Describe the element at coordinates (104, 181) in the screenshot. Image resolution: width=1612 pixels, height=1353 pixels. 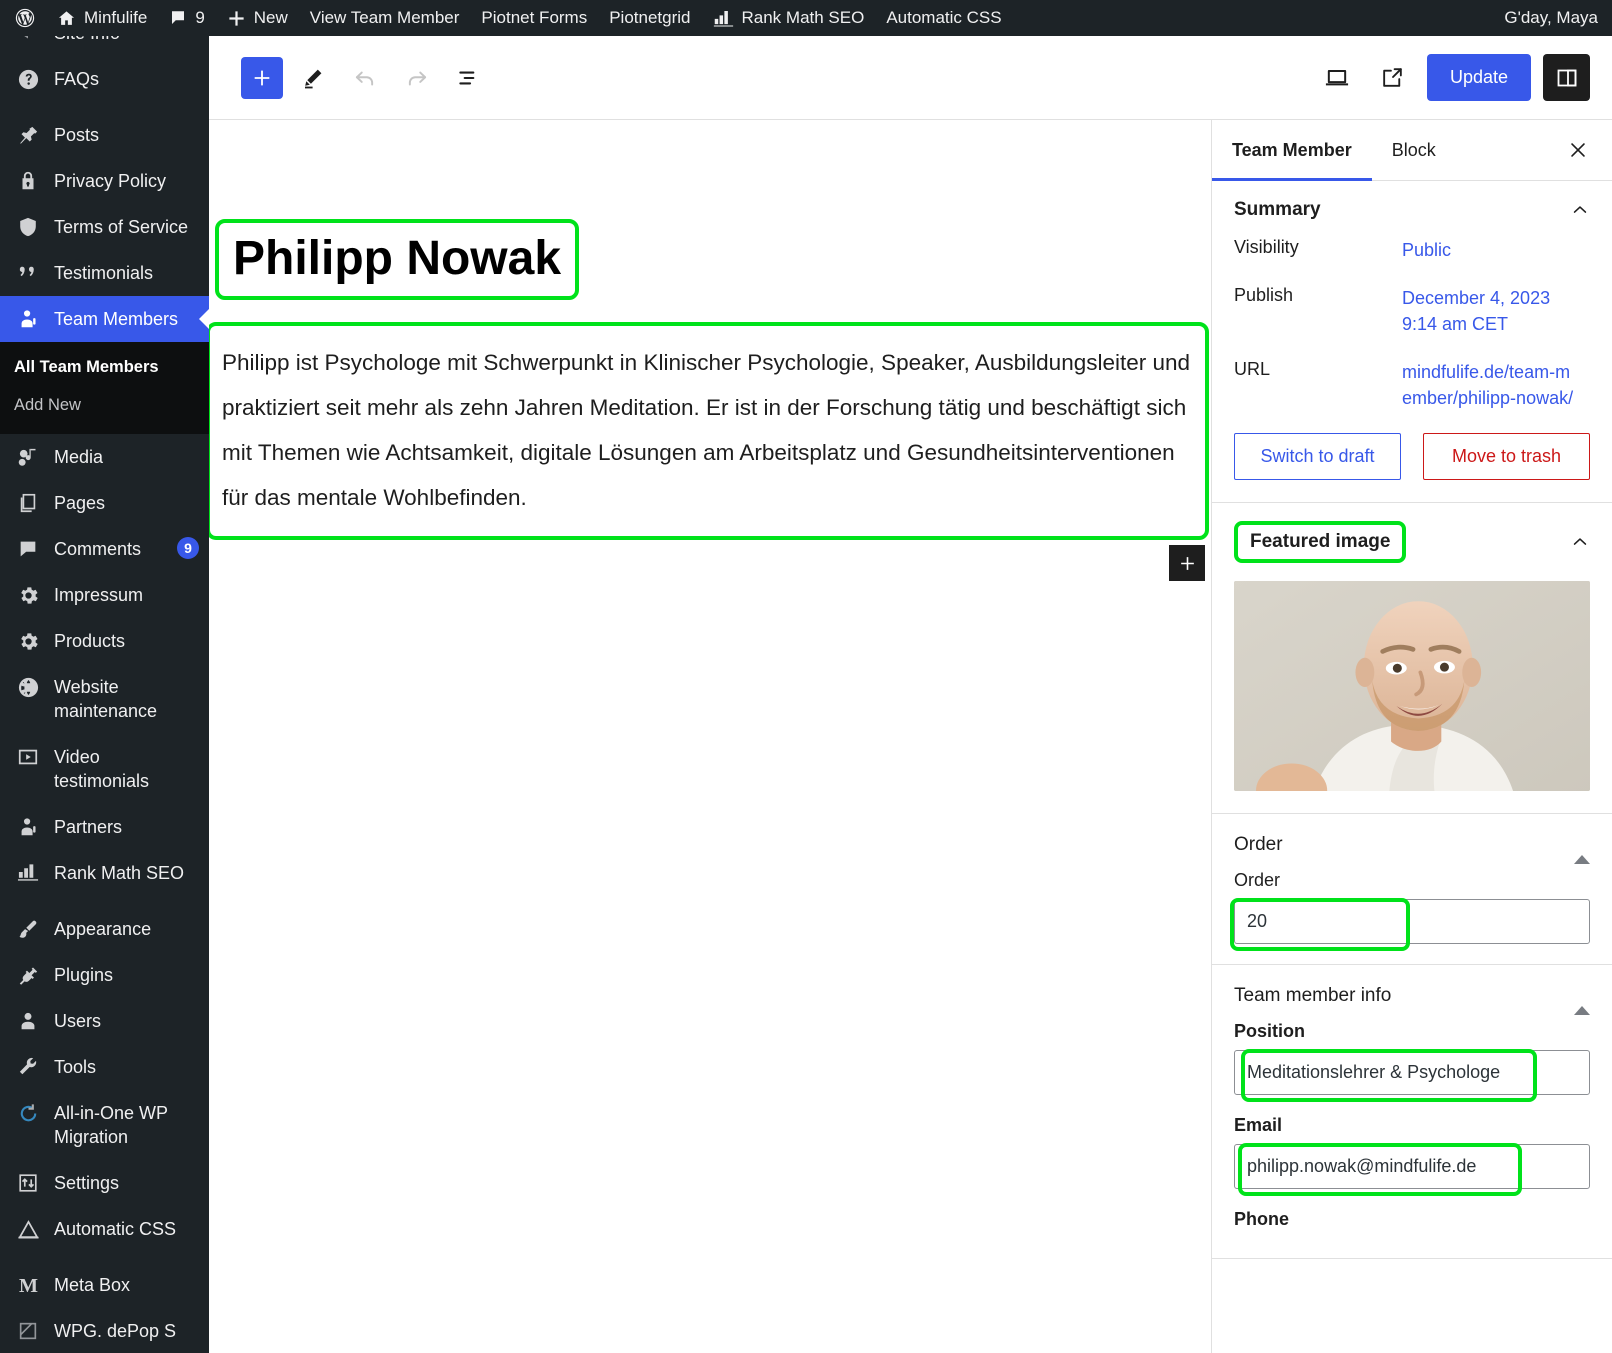
I see `sidebar-item-privacy-policy: Privacy Policy` at that location.